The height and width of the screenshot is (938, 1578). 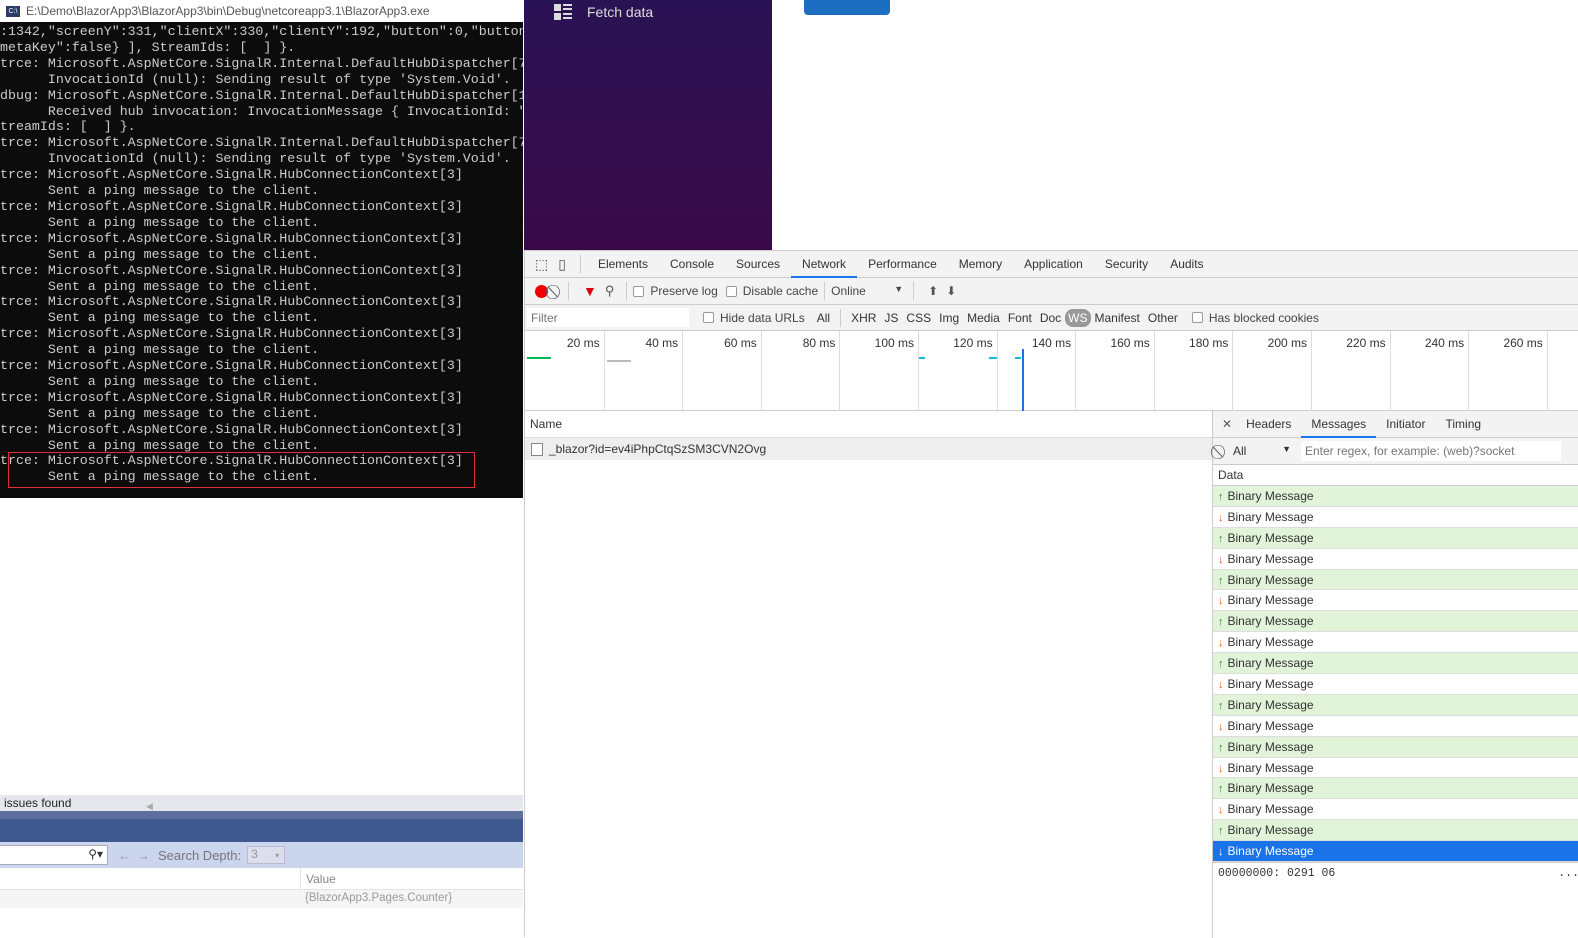 I want to click on filter-icon: ▼, so click(x=590, y=291).